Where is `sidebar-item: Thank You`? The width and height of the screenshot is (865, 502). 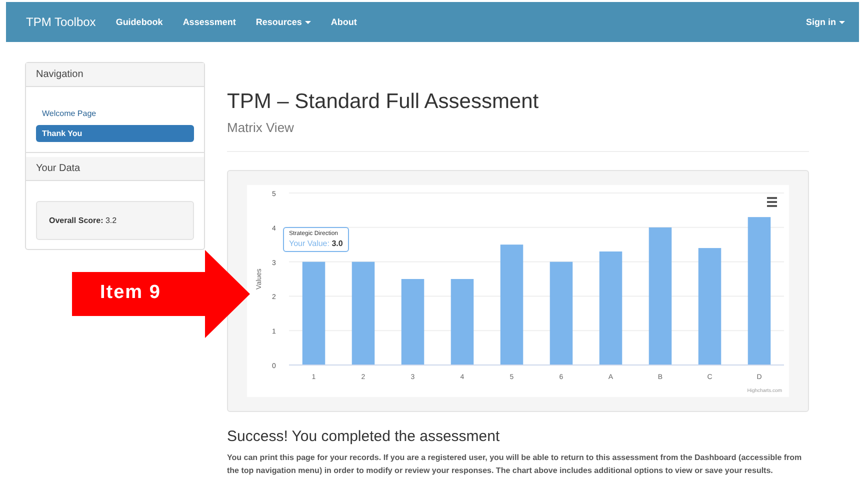 sidebar-item: Thank You is located at coordinates (115, 133).